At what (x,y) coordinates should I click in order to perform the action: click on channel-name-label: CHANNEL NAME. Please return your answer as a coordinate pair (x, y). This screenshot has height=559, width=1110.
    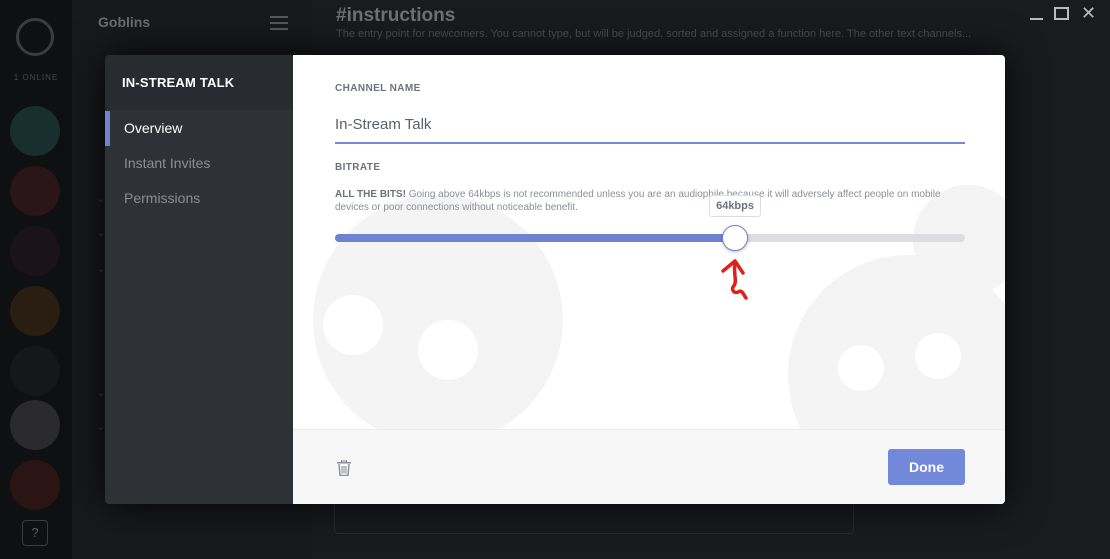
    Looking at the image, I should click on (378, 88).